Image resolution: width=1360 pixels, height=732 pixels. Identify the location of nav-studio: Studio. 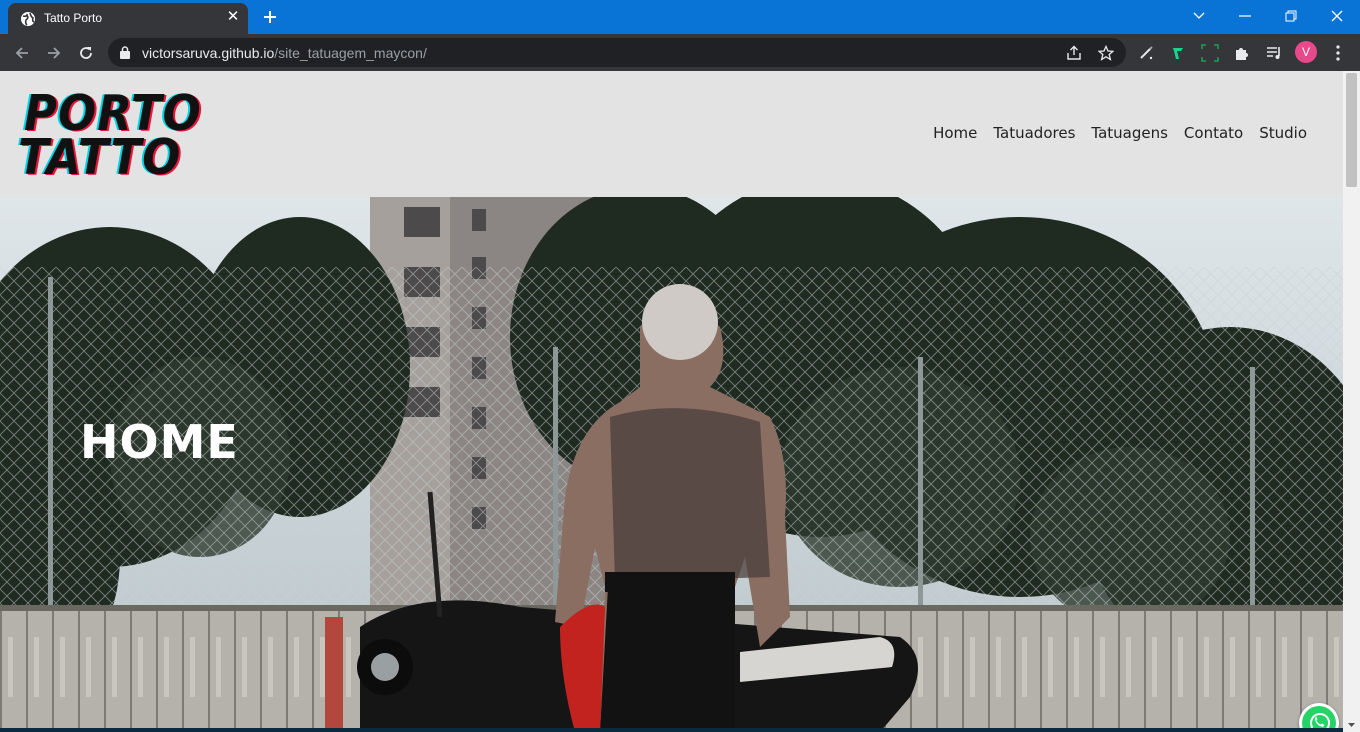
(1283, 133).